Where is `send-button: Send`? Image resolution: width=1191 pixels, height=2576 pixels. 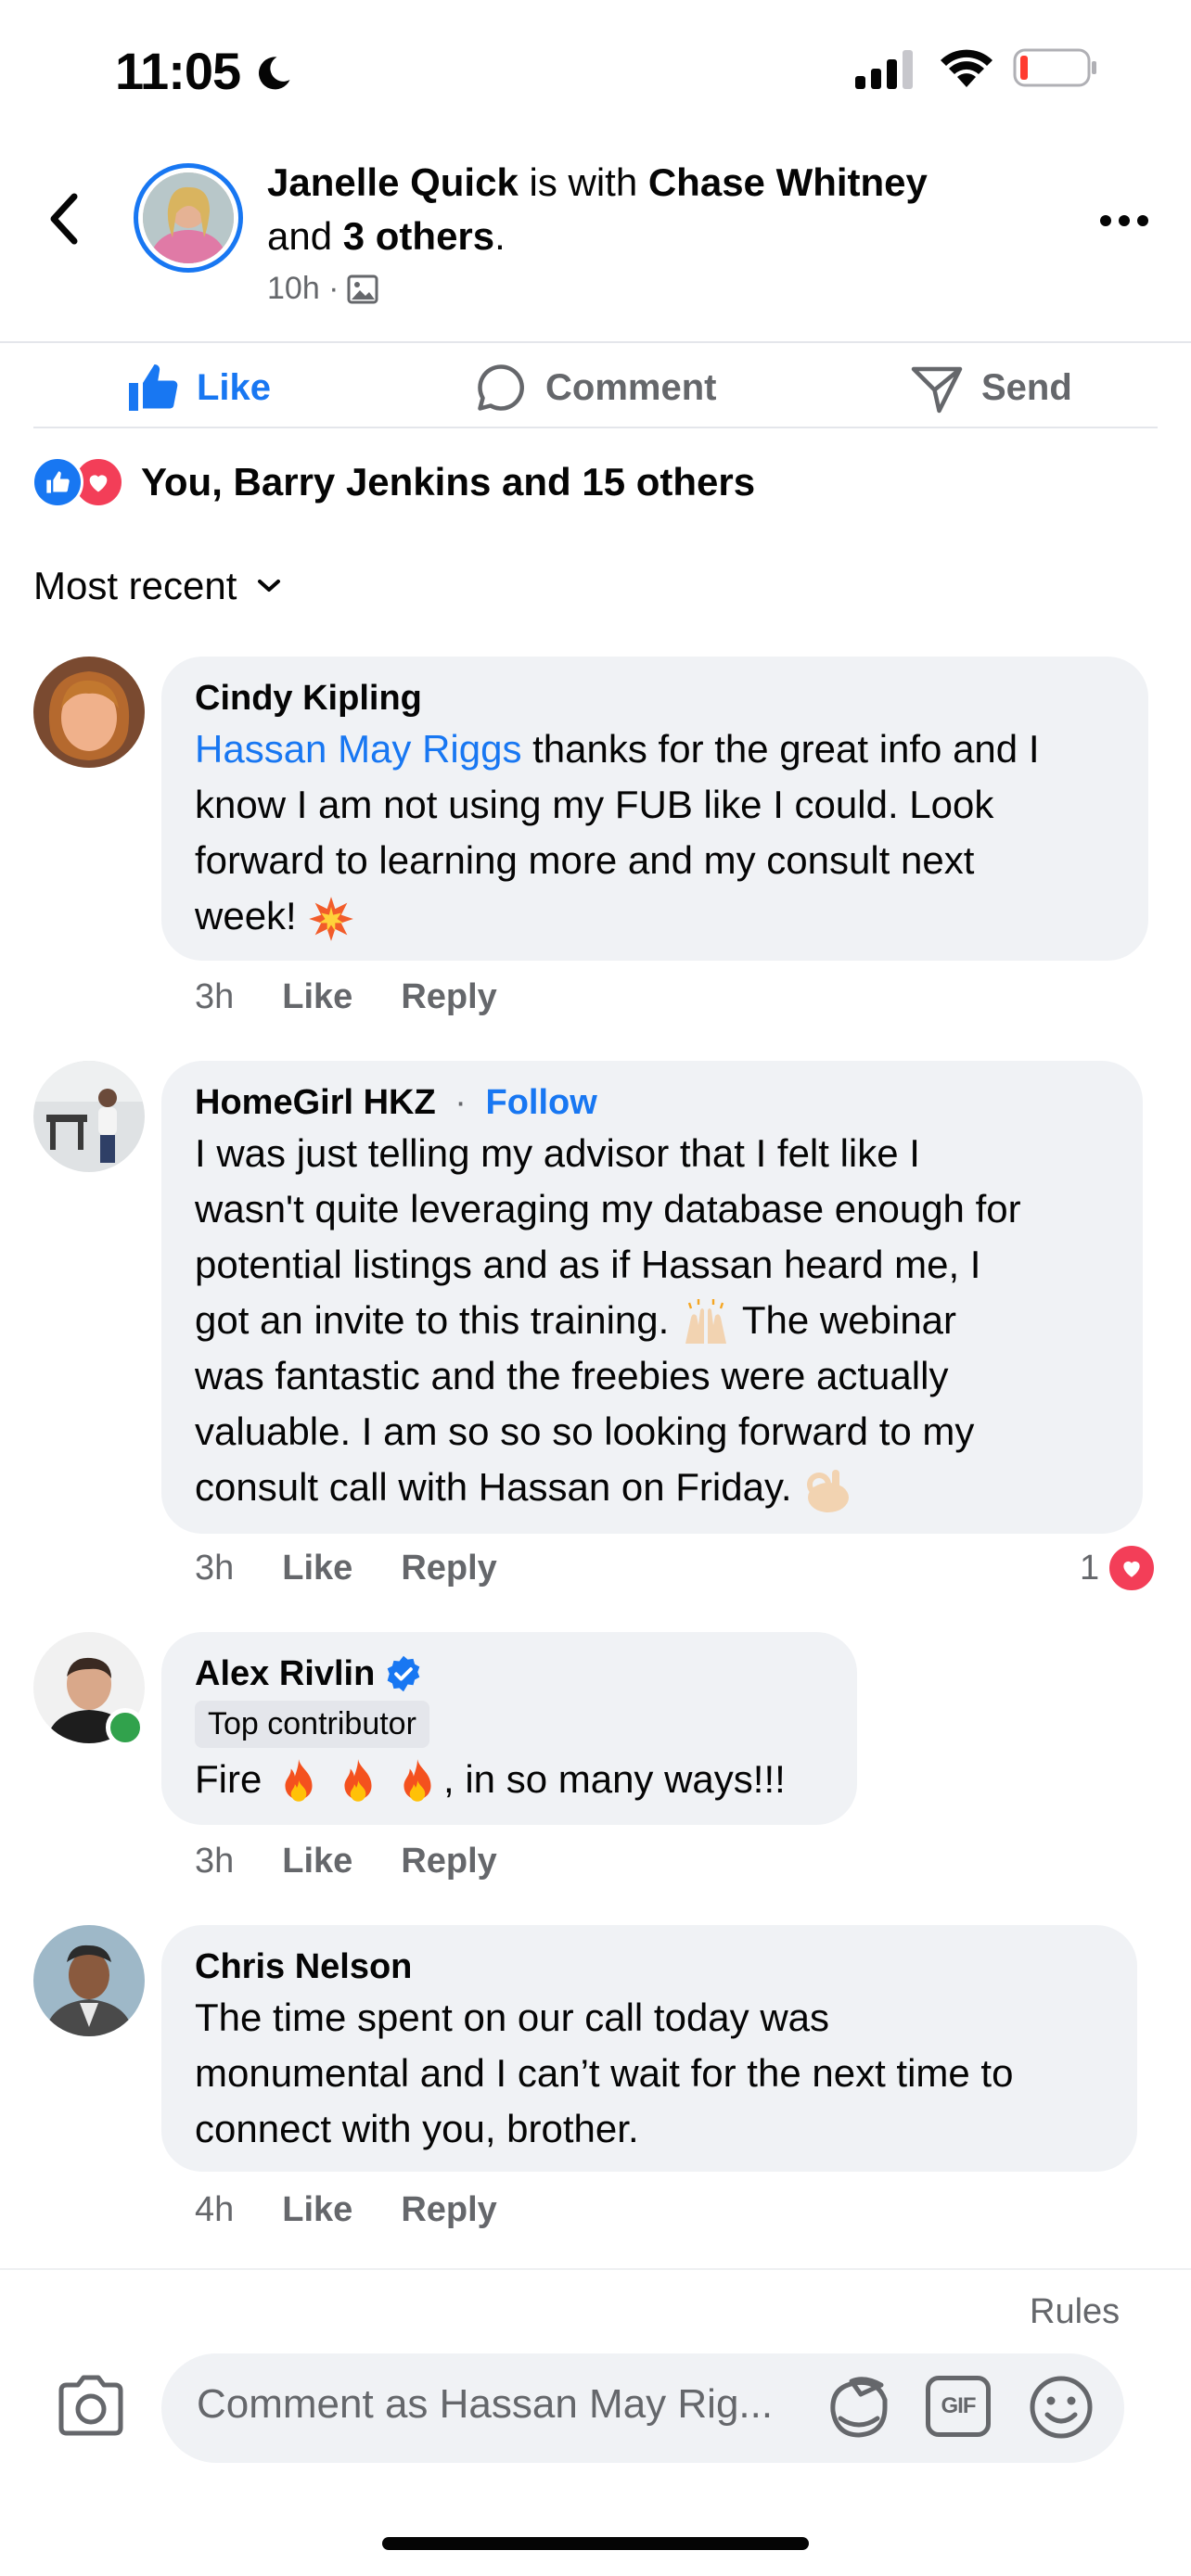 send-button: Send is located at coordinates (990, 388).